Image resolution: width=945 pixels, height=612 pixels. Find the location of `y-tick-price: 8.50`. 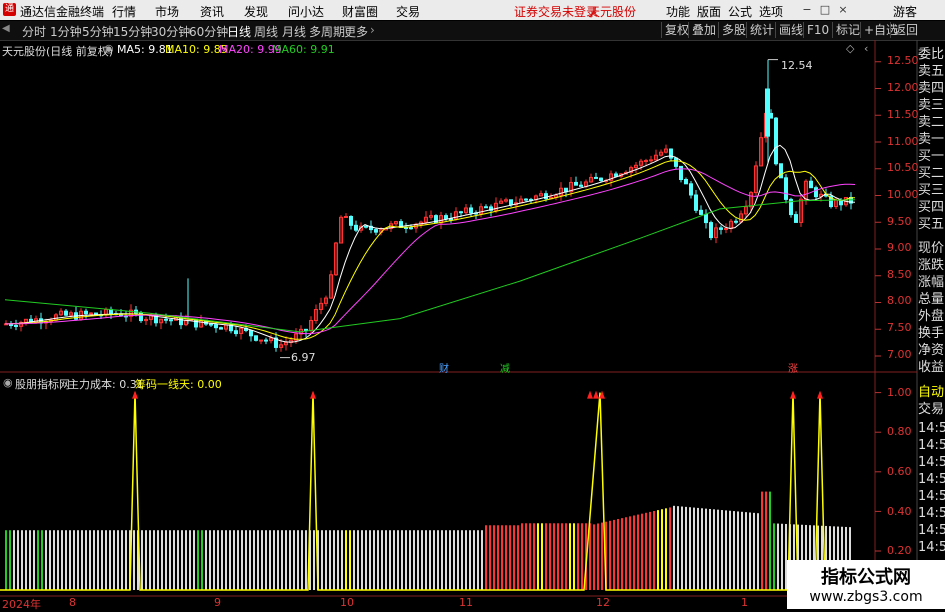

y-tick-price: 8.50 is located at coordinates (899, 274).